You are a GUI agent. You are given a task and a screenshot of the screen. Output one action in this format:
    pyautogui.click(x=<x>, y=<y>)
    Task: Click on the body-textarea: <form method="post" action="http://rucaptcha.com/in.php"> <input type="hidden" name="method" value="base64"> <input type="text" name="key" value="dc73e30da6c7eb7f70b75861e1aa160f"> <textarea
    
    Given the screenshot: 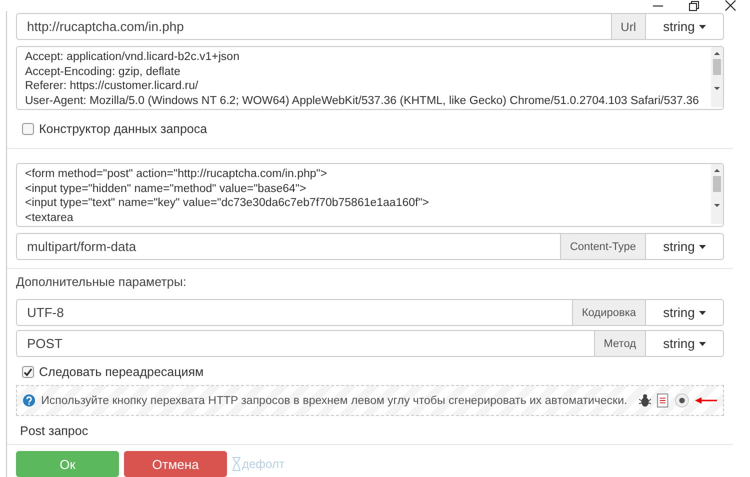 What is the action you would take?
    pyautogui.click(x=370, y=195)
    